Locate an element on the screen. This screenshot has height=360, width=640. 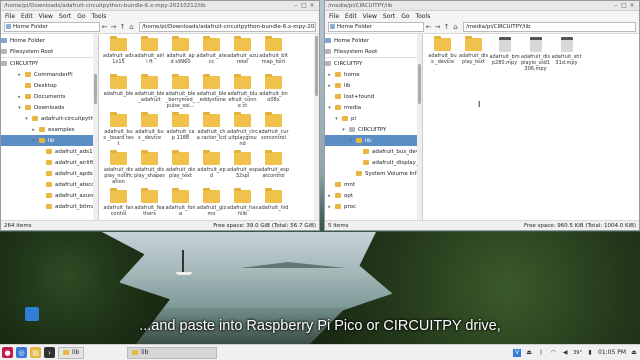
file-item: adafruit_fan contol is located at coordinates (118, 204).